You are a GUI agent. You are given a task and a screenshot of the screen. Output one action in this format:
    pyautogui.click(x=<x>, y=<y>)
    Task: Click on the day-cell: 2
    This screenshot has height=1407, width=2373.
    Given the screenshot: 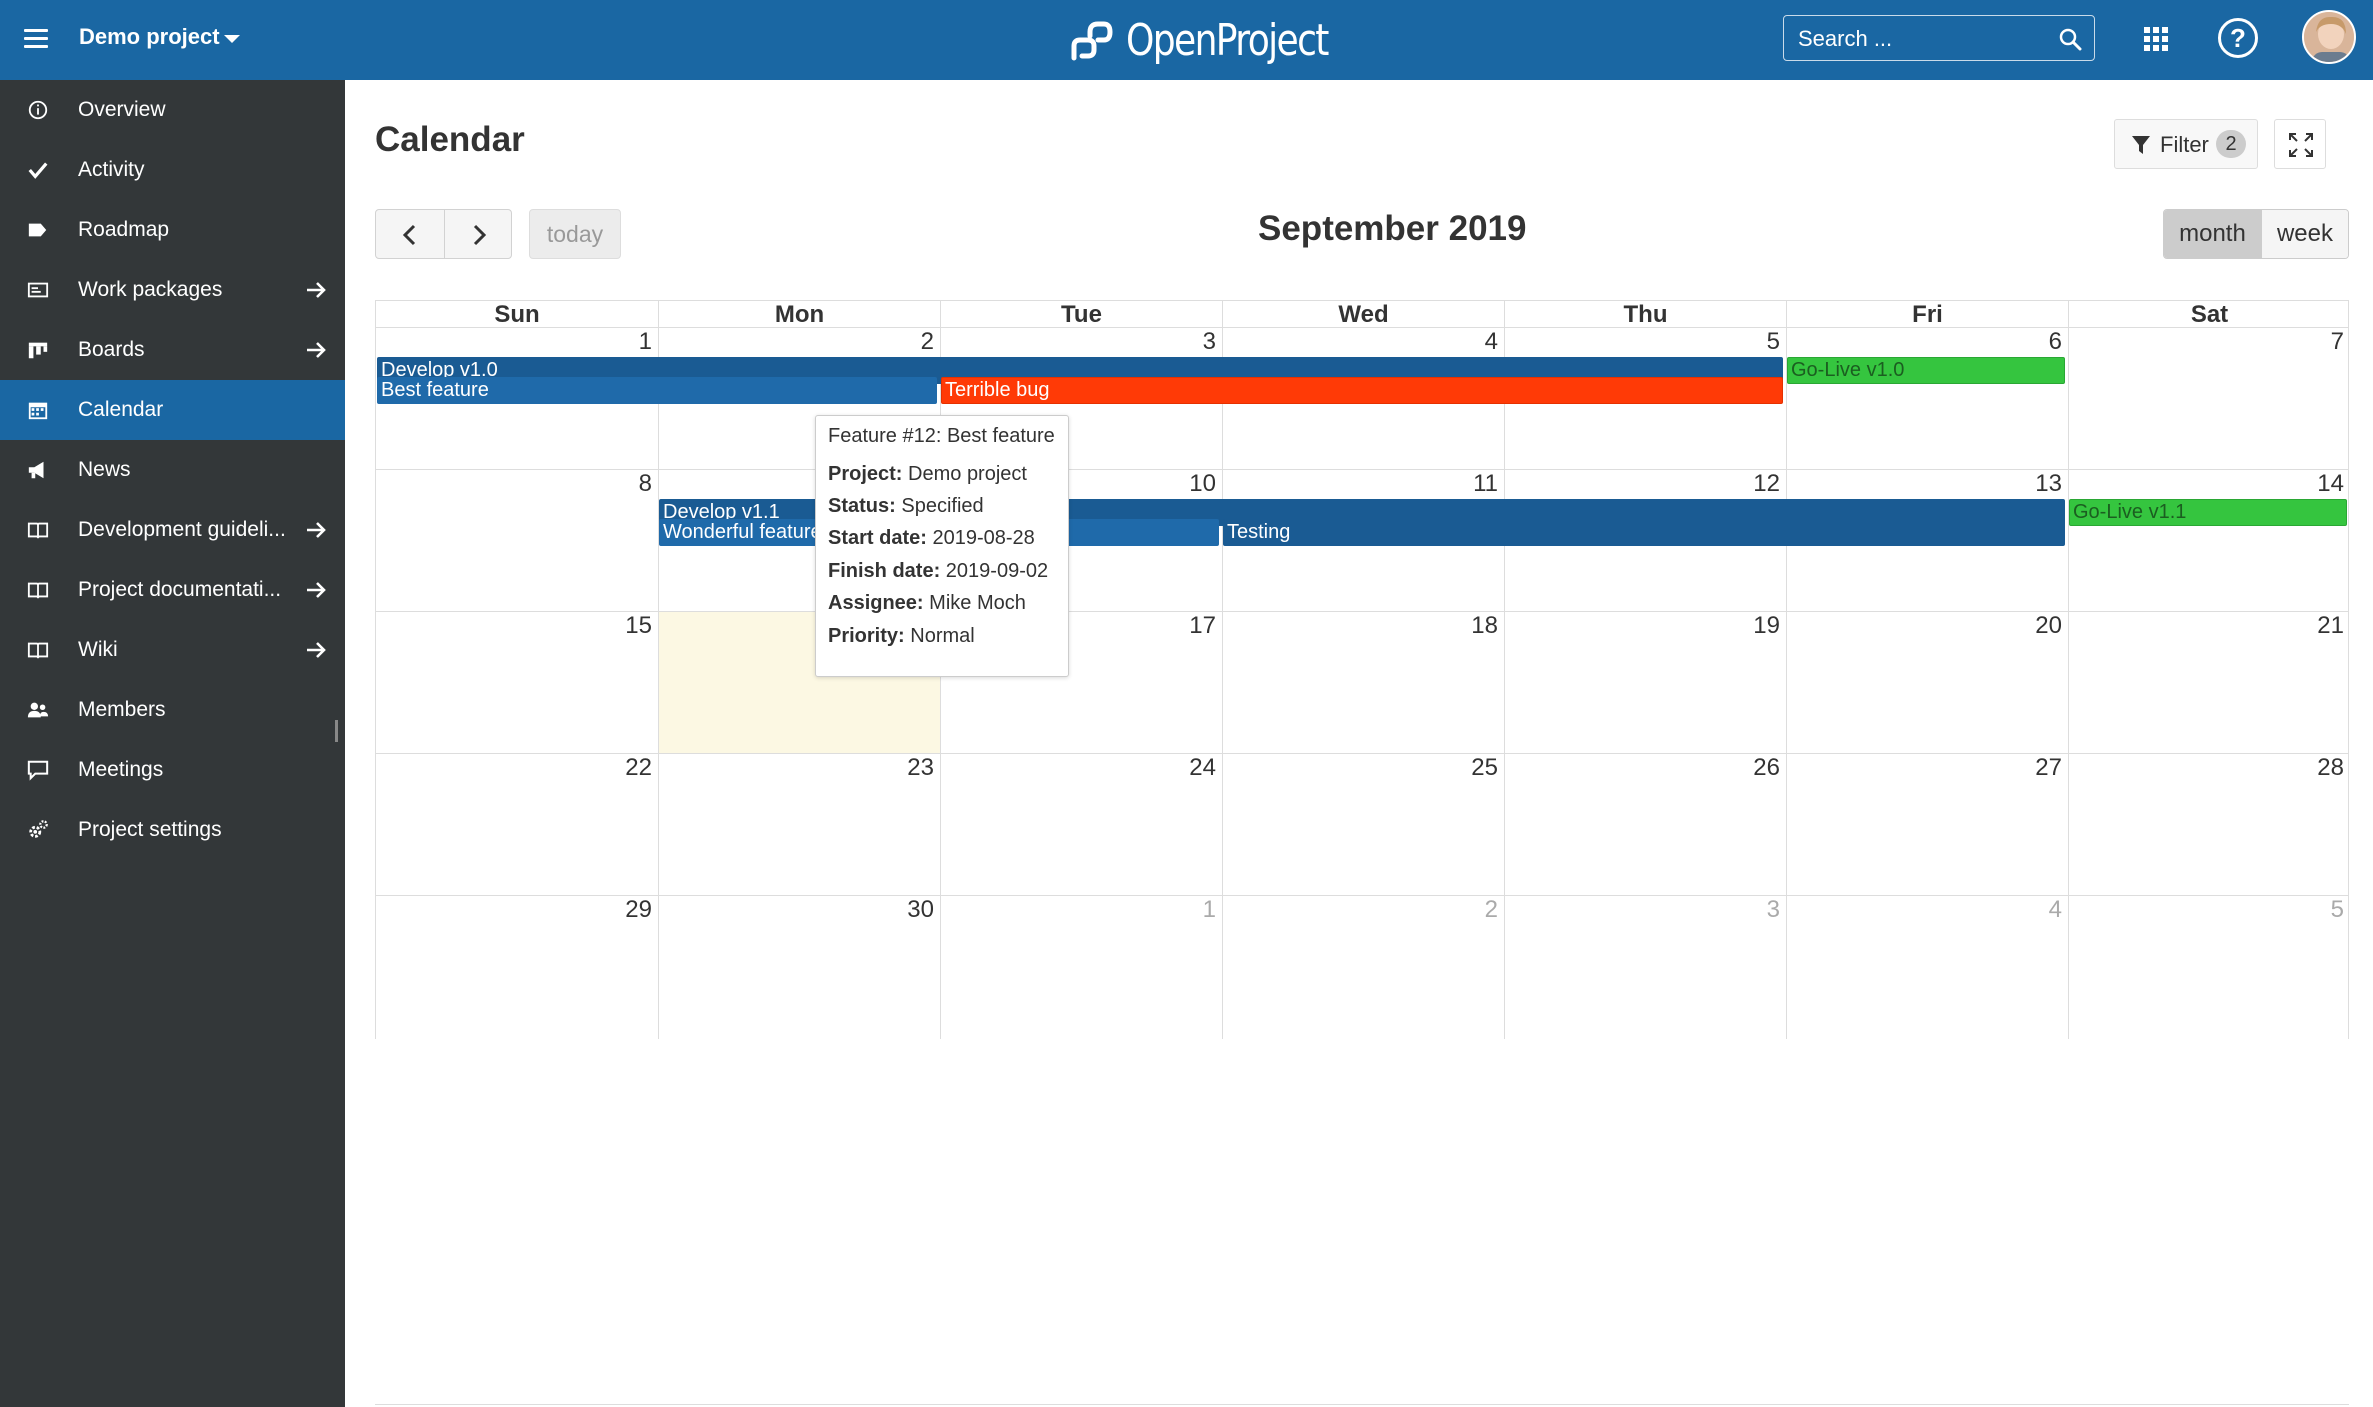 What is the action you would take?
    pyautogui.click(x=1363, y=967)
    